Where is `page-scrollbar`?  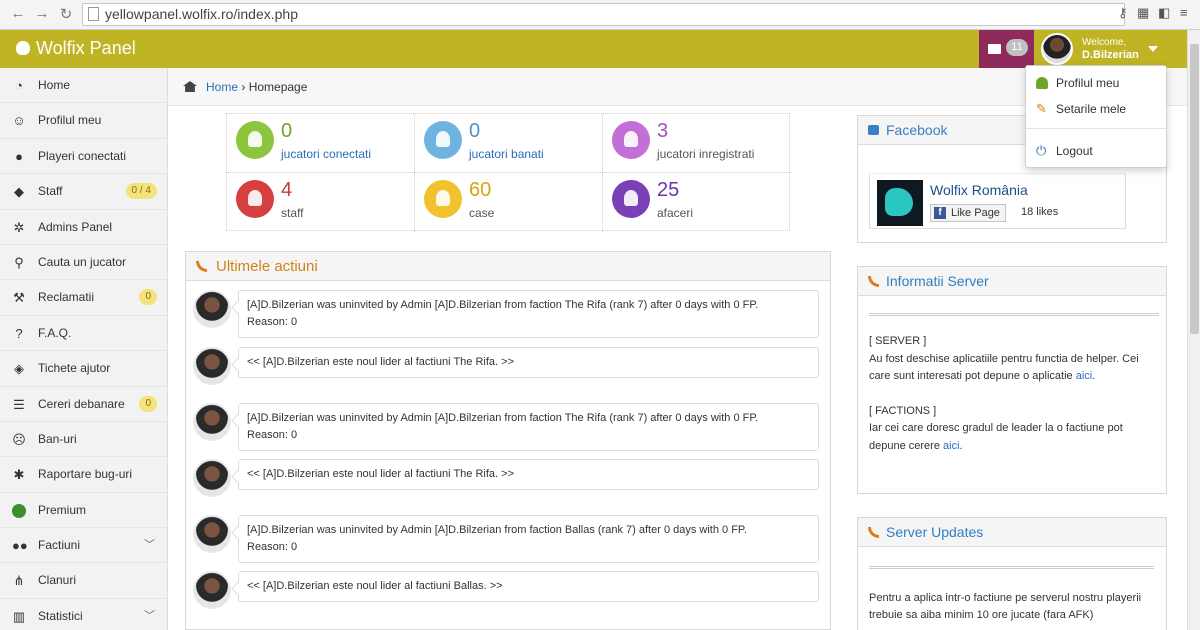 page-scrollbar is located at coordinates (1193, 330).